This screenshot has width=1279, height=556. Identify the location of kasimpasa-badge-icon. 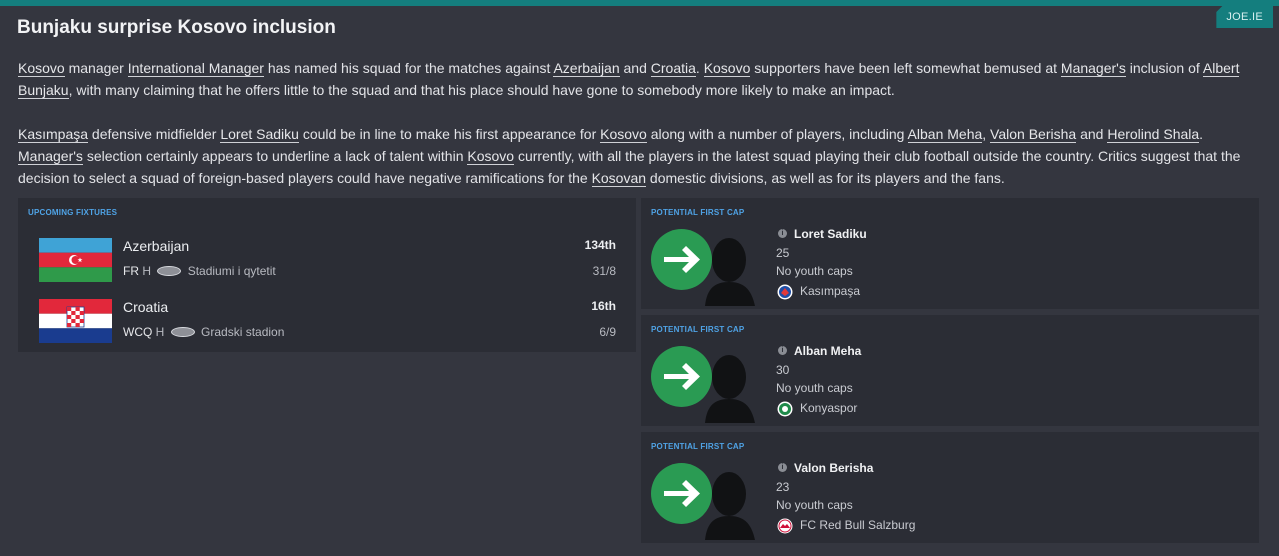
(785, 292).